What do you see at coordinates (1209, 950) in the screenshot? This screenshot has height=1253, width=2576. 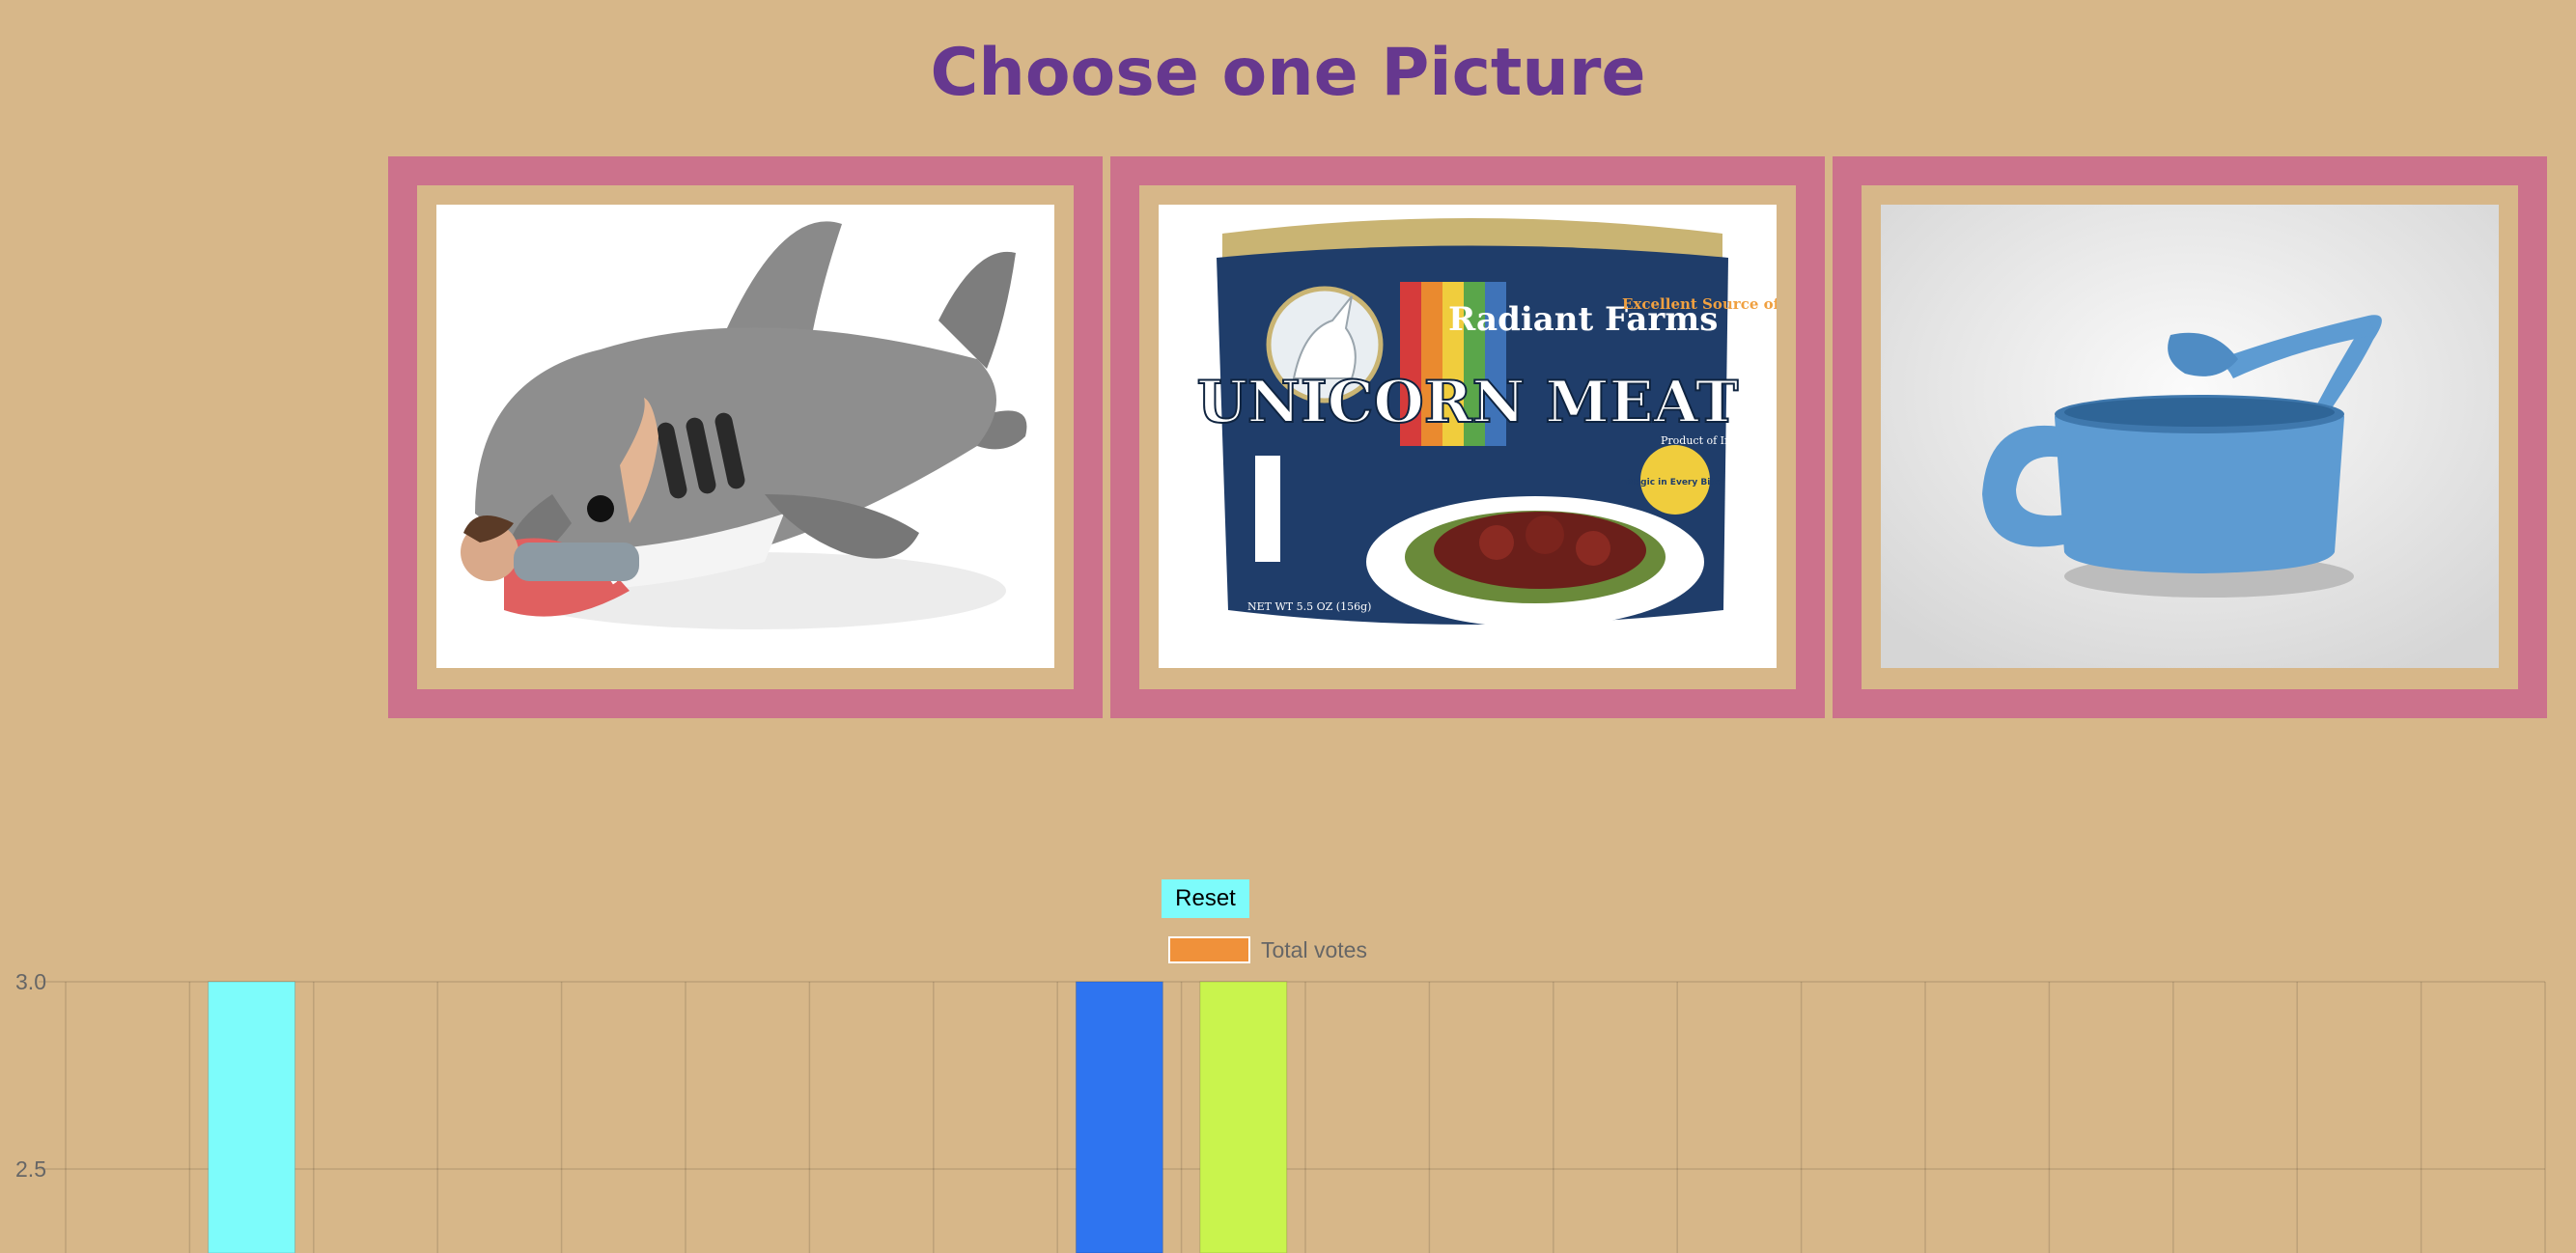 I see `legend-swatch` at bounding box center [1209, 950].